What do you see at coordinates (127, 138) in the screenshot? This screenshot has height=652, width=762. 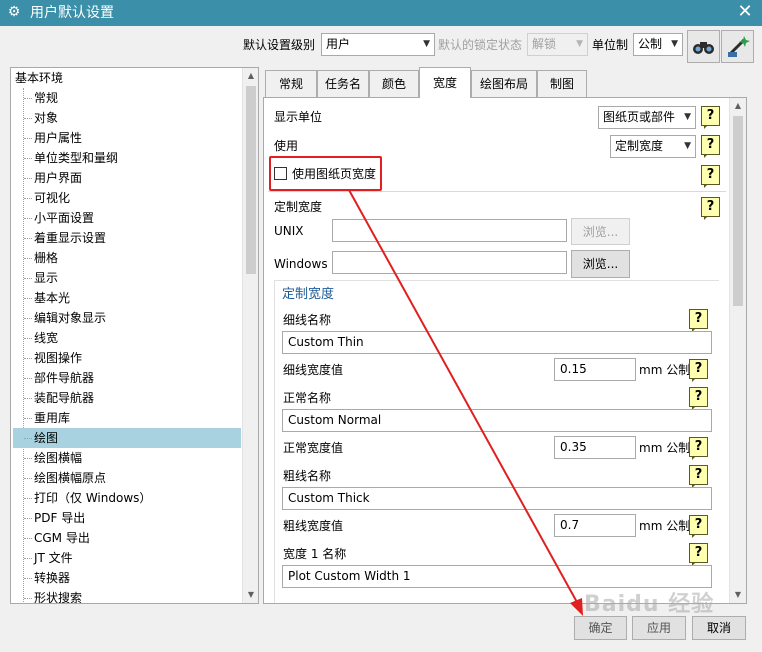 I see `tree-item: 用户属性` at bounding box center [127, 138].